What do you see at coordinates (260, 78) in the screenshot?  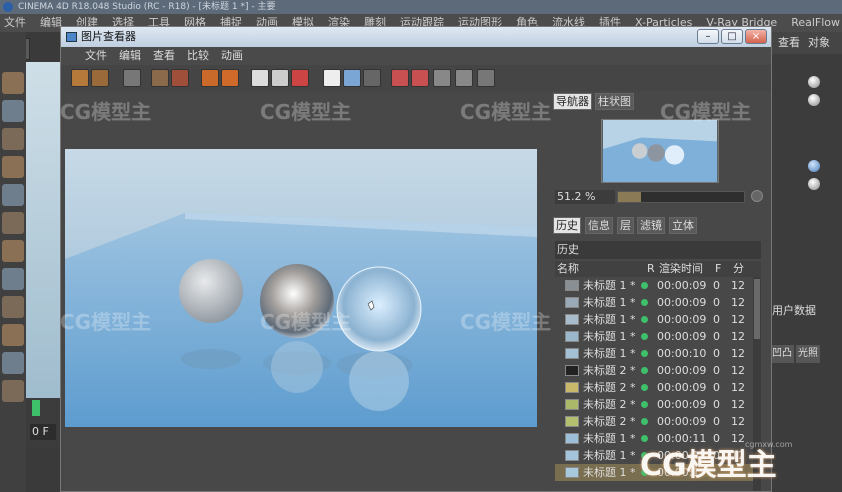 I see `ab-compare-icon` at bounding box center [260, 78].